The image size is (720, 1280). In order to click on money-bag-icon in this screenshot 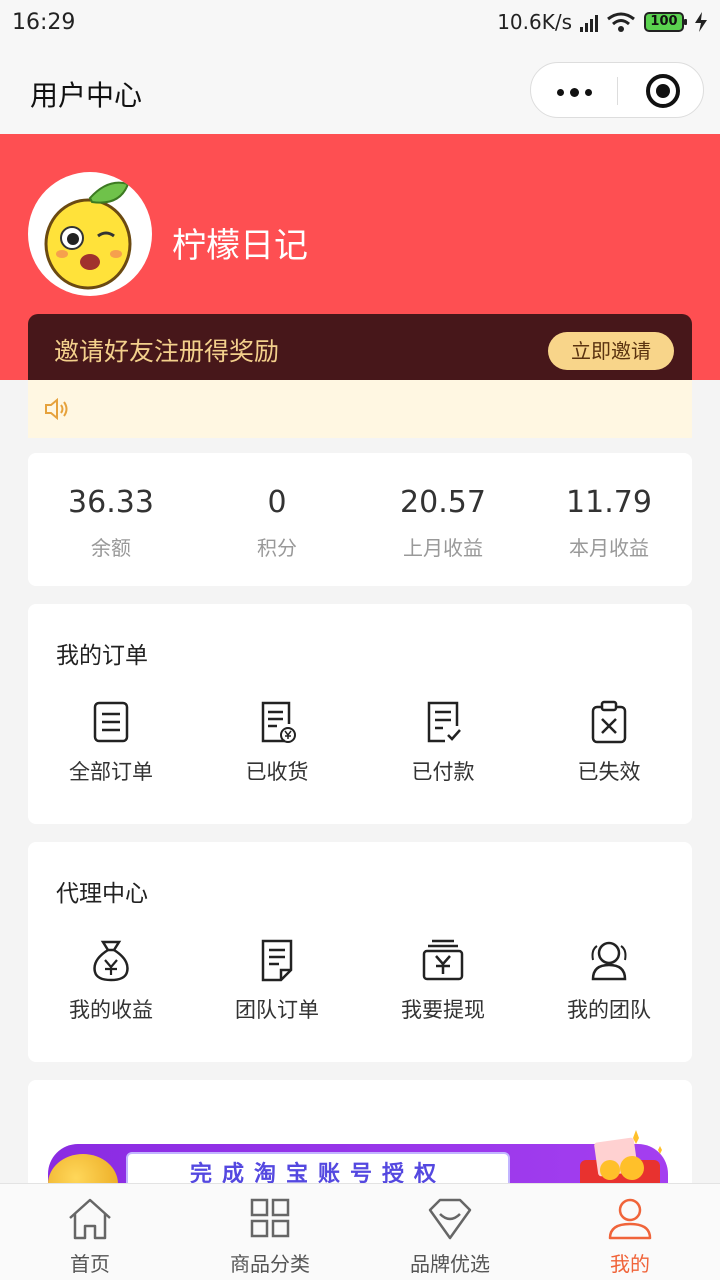, I will do `click(111, 961)`.